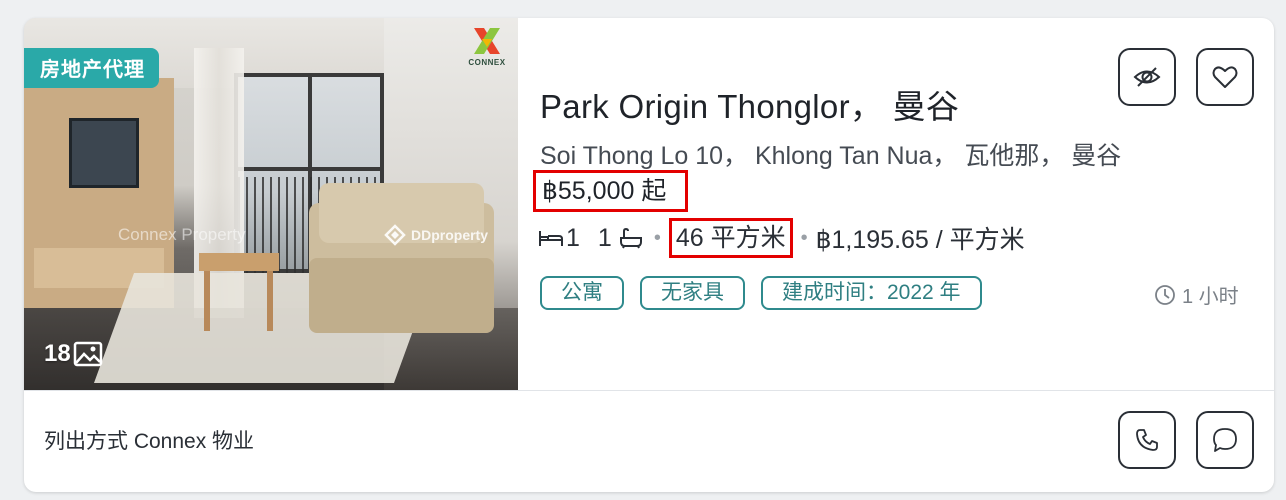 The height and width of the screenshot is (500, 1286). I want to click on bathroom-count: 1, so click(604, 237).